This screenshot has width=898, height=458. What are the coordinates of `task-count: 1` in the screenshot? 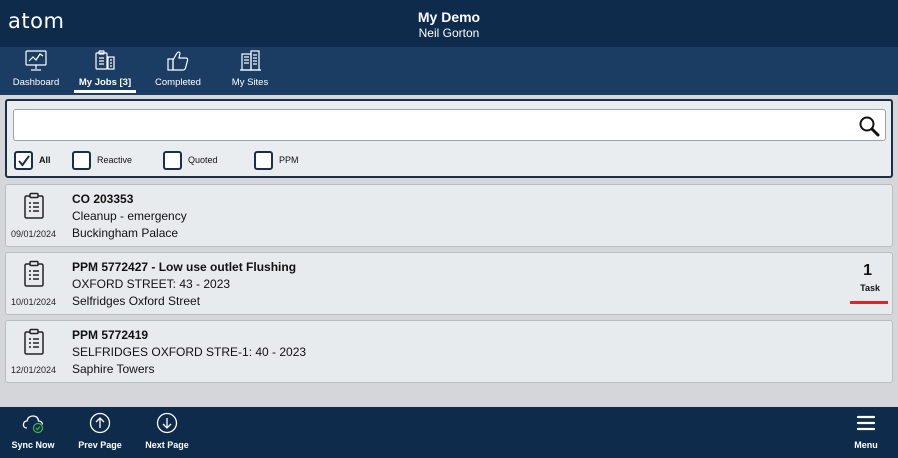 It's located at (867, 270).